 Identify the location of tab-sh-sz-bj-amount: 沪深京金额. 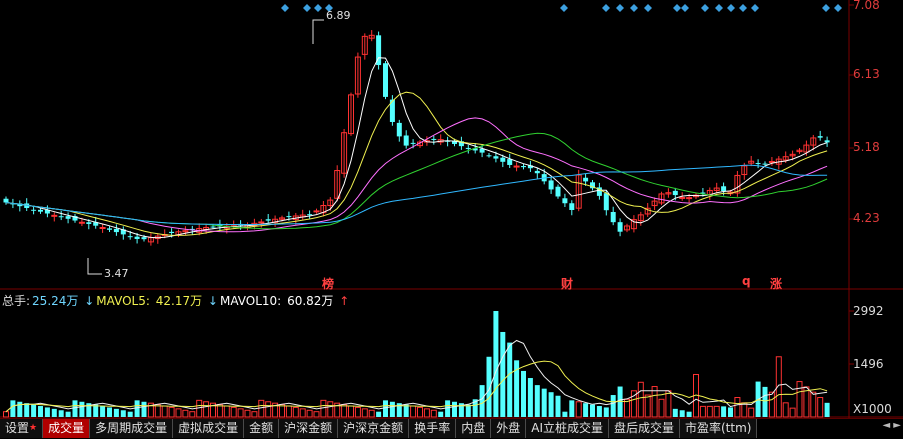
(374, 428).